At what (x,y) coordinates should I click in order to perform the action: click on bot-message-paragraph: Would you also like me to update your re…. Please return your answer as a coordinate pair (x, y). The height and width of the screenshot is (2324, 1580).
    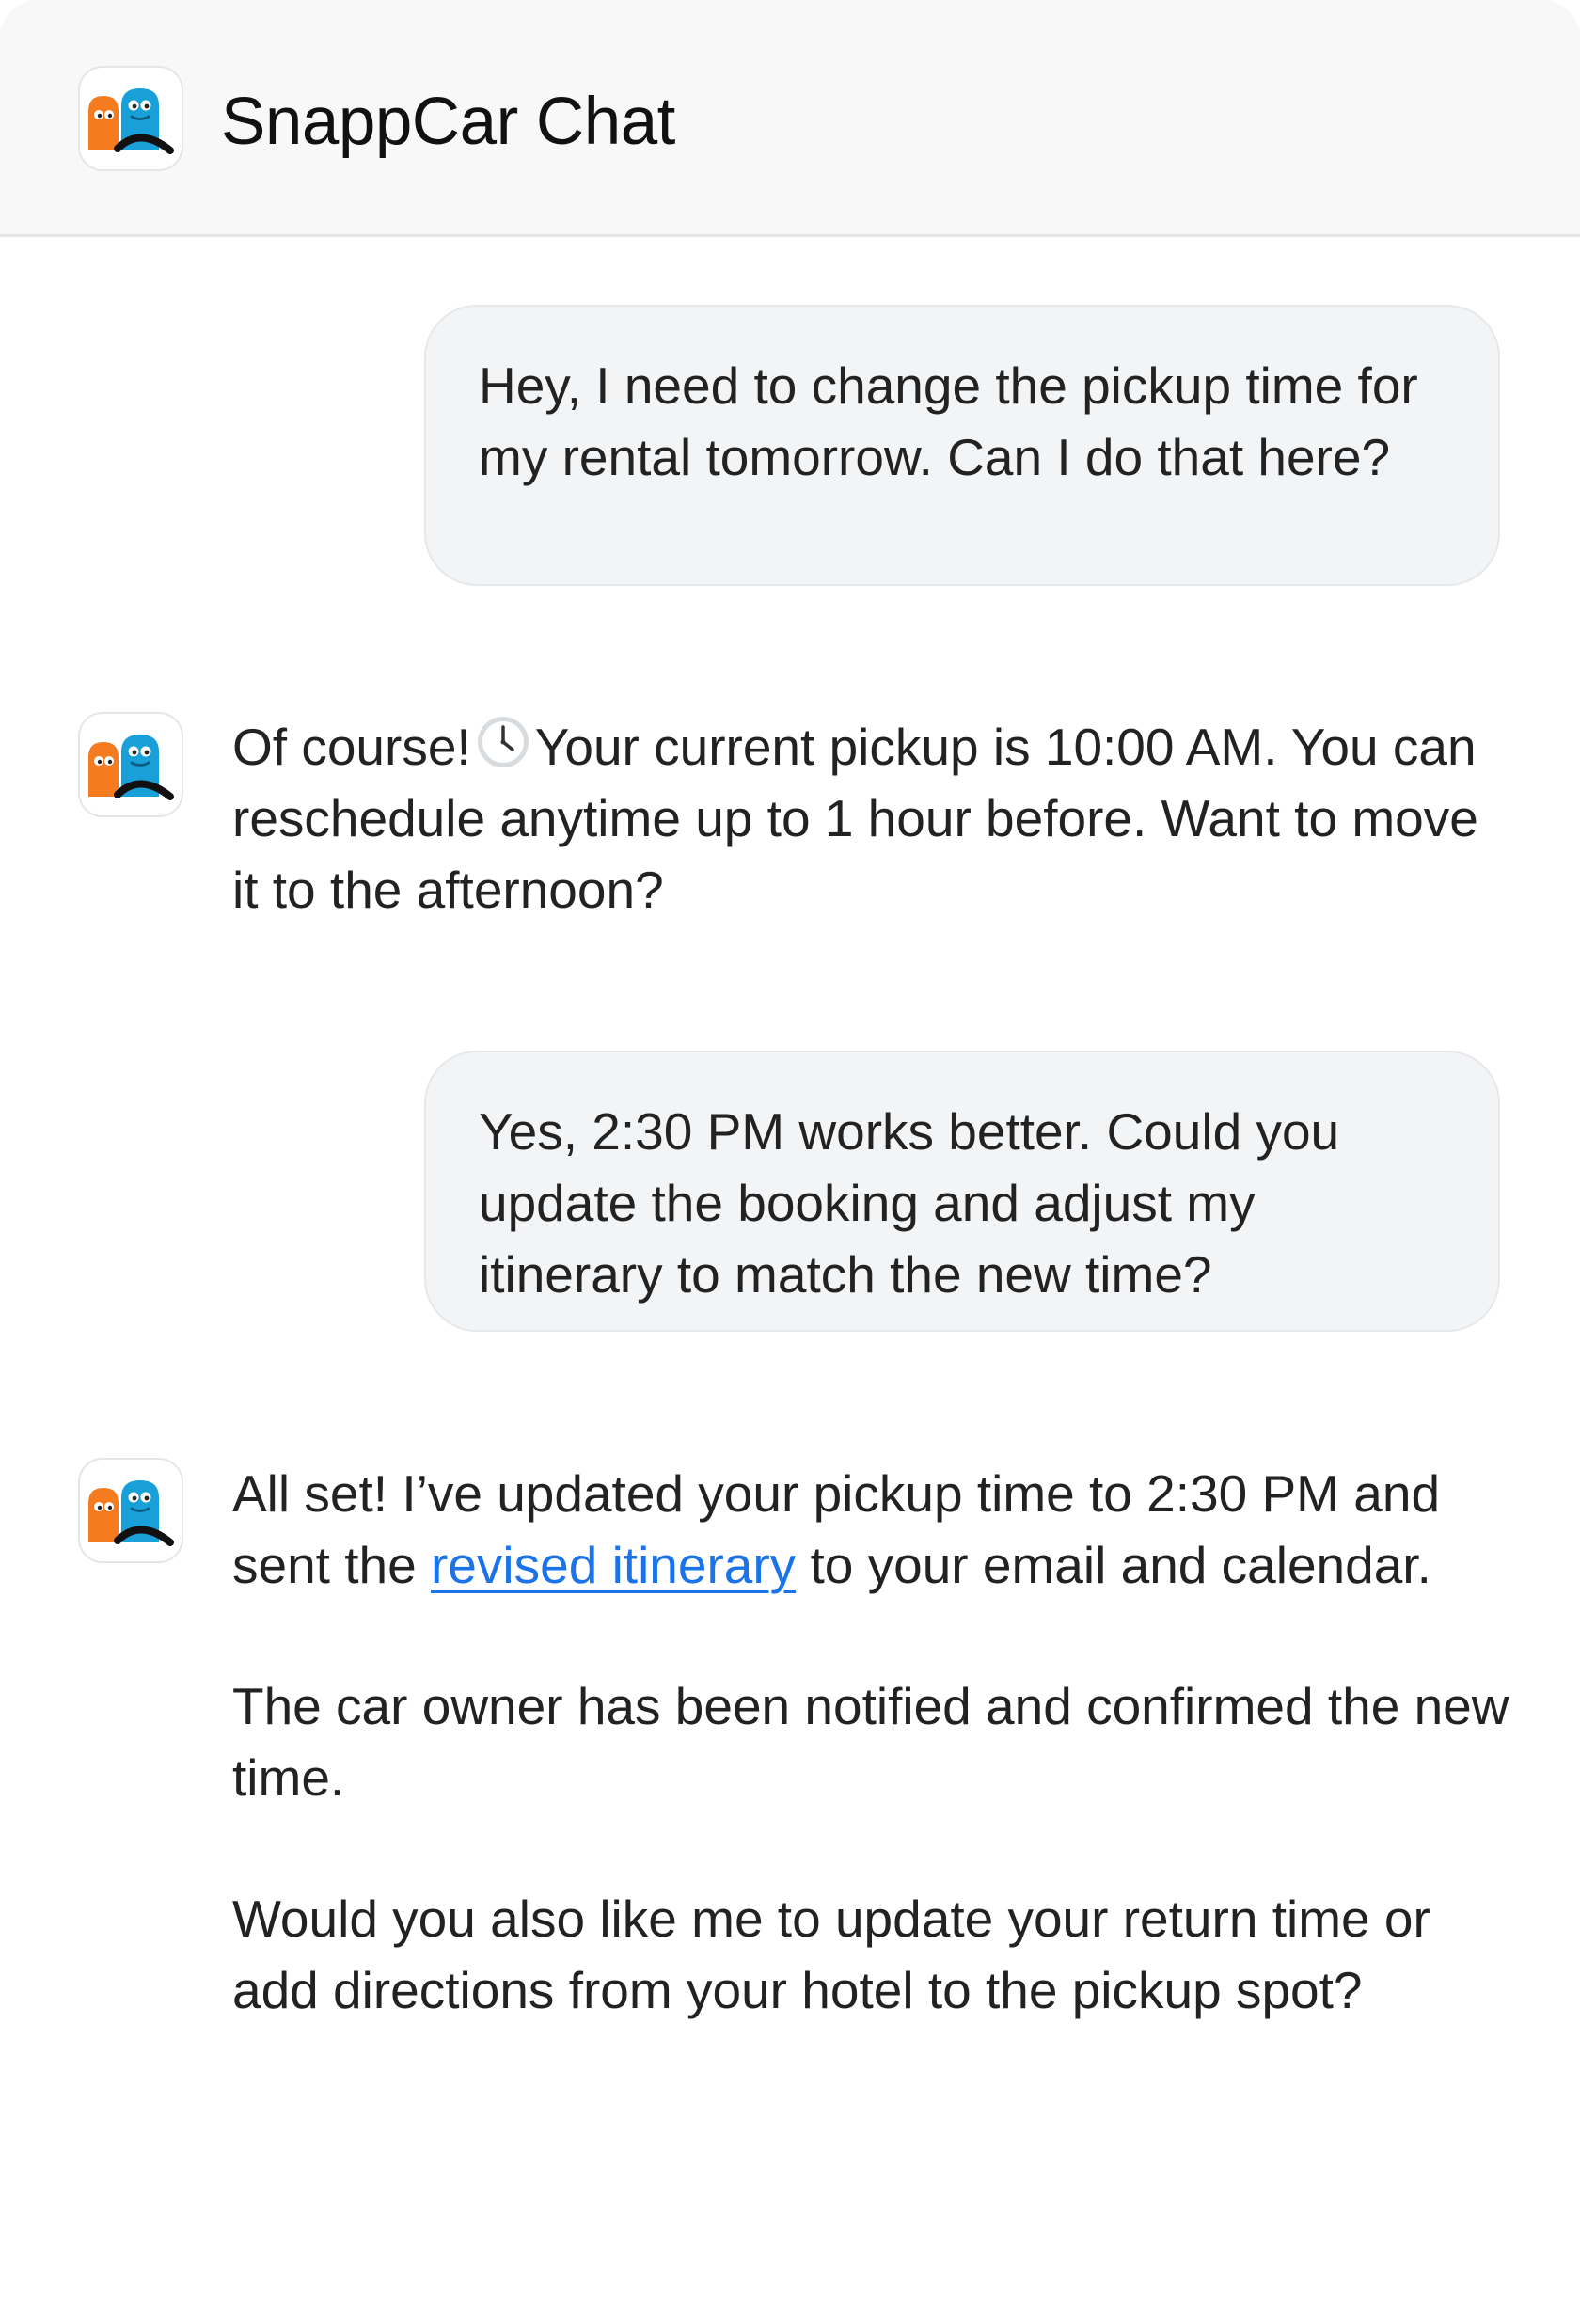
    Looking at the image, I should click on (831, 1954).